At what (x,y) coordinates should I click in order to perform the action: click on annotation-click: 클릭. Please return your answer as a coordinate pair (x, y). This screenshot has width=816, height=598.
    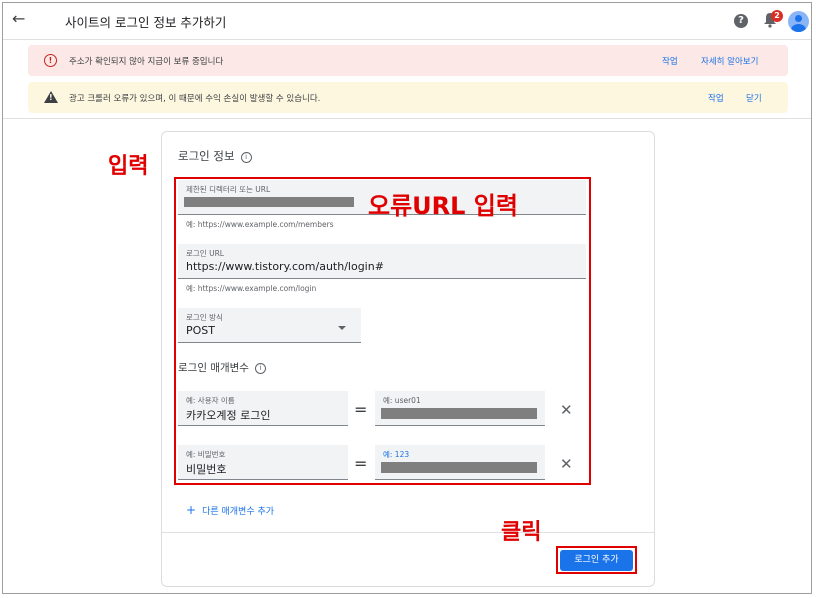
    Looking at the image, I should click on (521, 532).